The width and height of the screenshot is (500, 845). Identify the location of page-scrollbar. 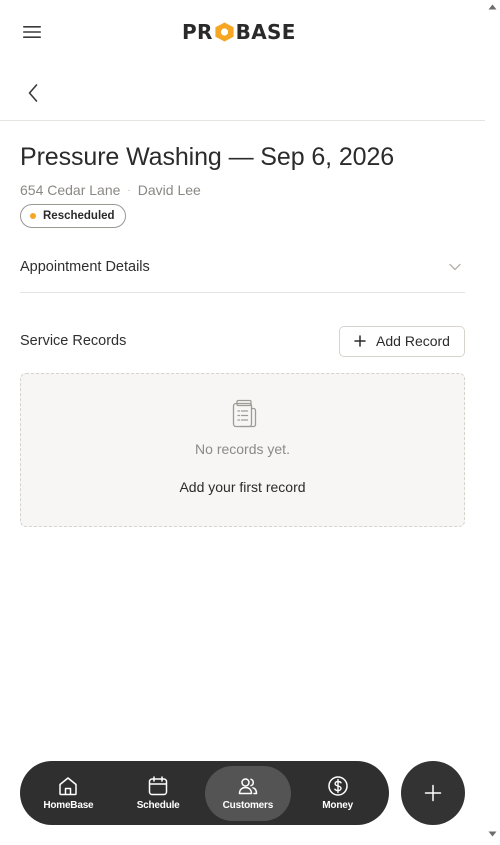
(492, 422).